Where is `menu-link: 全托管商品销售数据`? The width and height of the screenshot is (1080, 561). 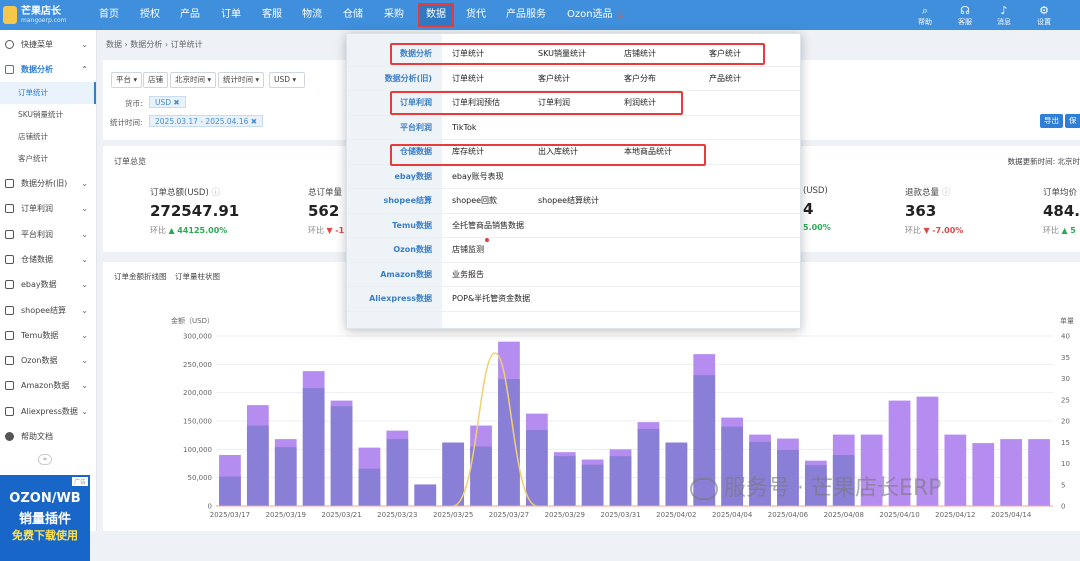 menu-link: 全托管商品销售数据 is located at coordinates (488, 226).